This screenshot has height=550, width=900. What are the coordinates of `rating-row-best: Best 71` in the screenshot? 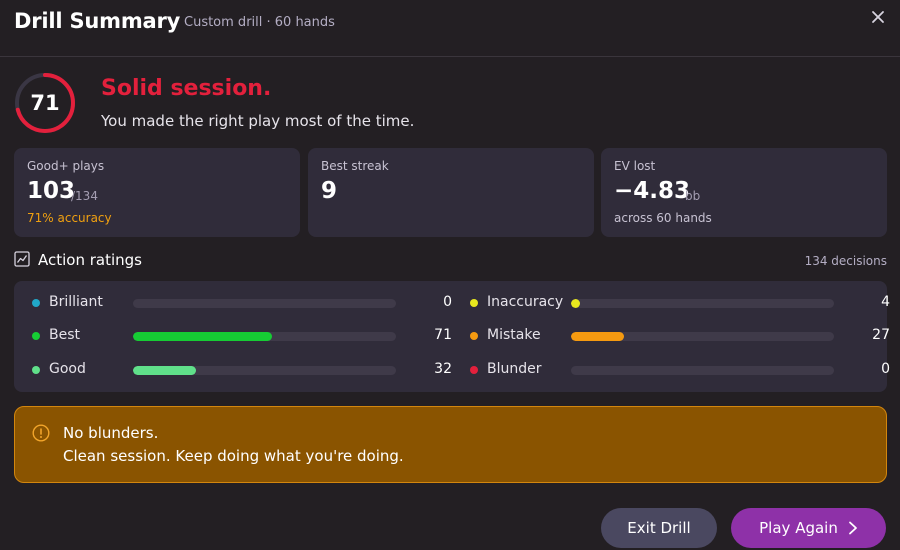 It's located at (242, 336).